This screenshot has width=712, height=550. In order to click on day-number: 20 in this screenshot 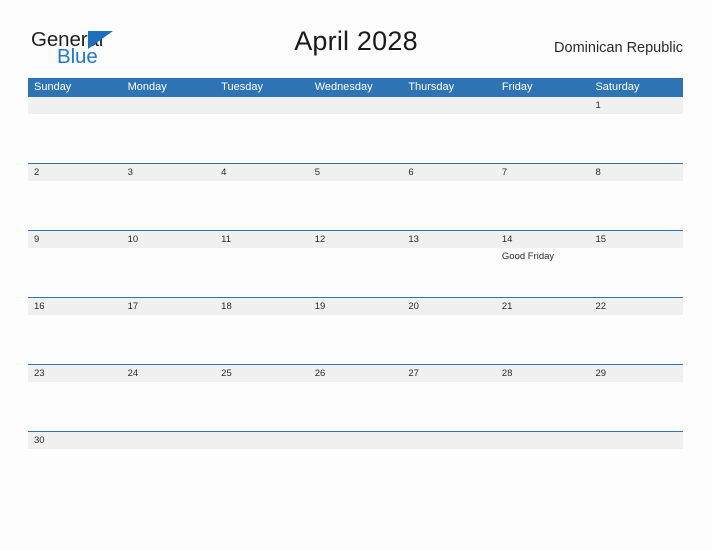, I will do `click(449, 306)`.